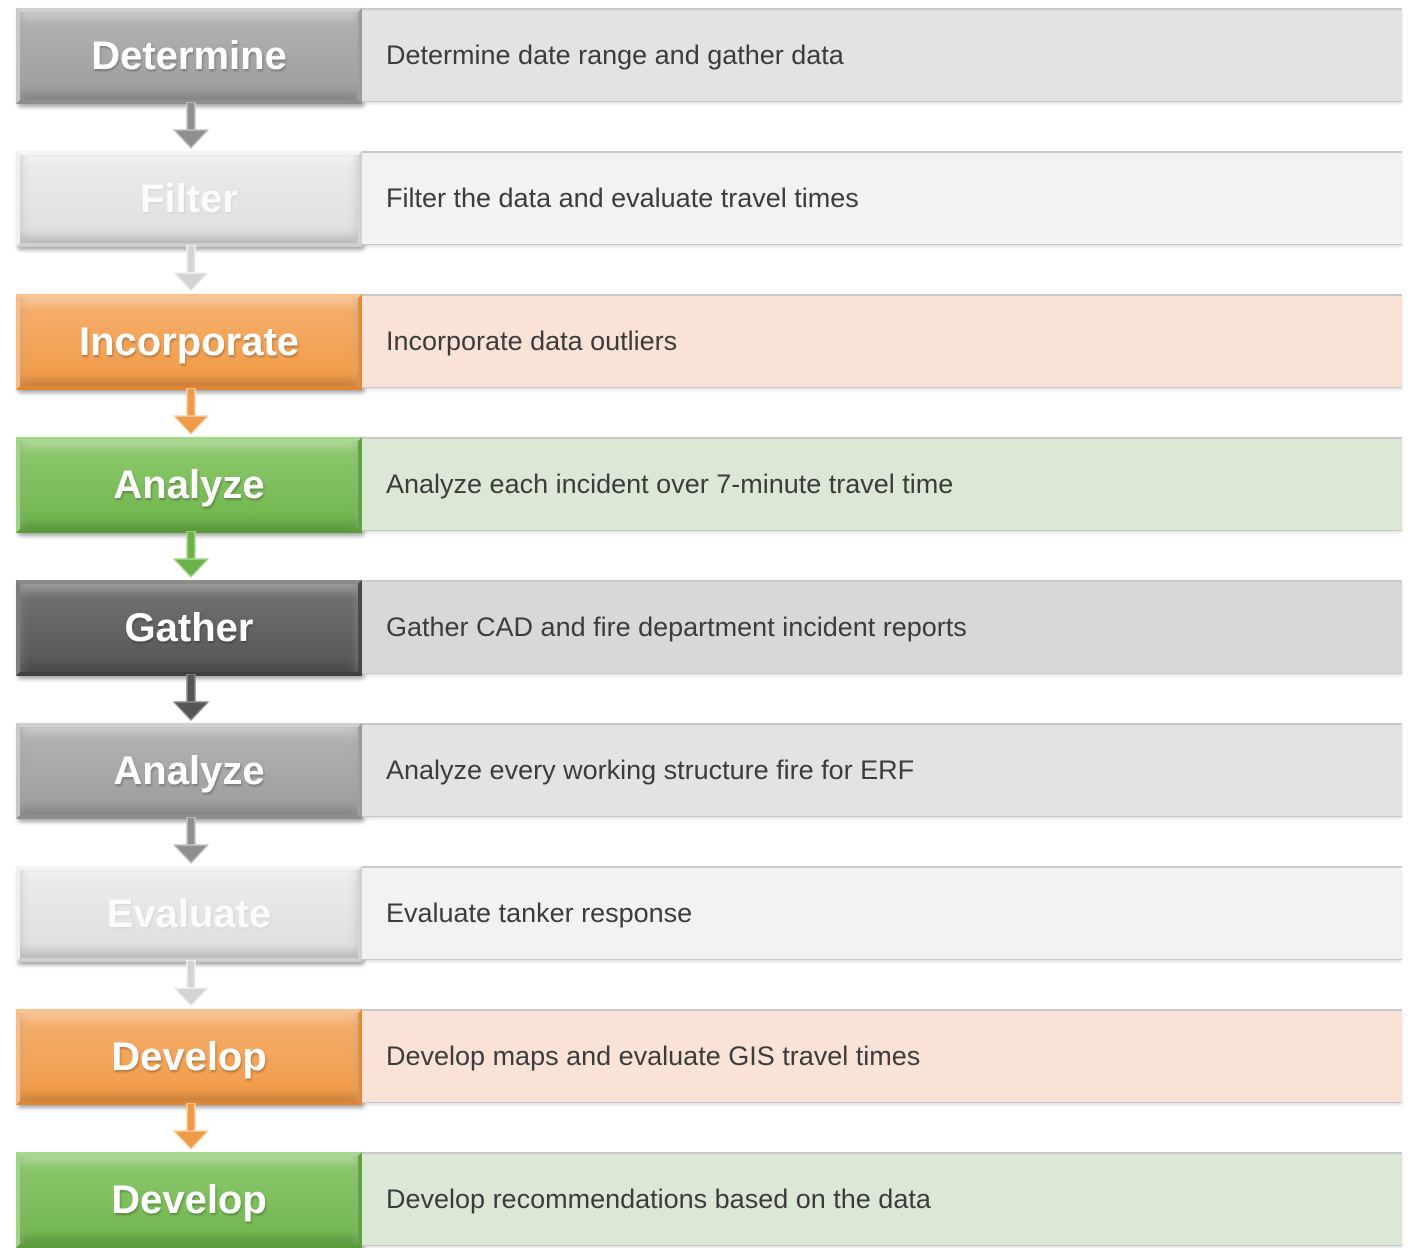  Describe the element at coordinates (189, 56) in the screenshot. I see `step-label: Determine` at that location.